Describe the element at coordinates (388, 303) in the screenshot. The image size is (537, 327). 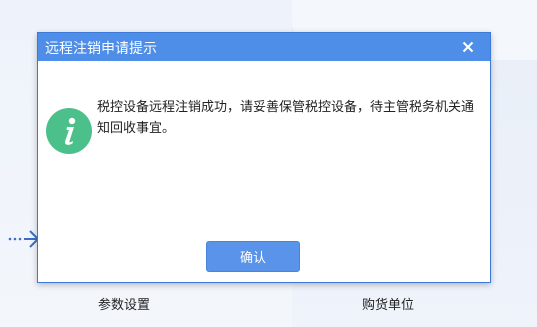
I see `buyer-unit-label: 购货单位` at that location.